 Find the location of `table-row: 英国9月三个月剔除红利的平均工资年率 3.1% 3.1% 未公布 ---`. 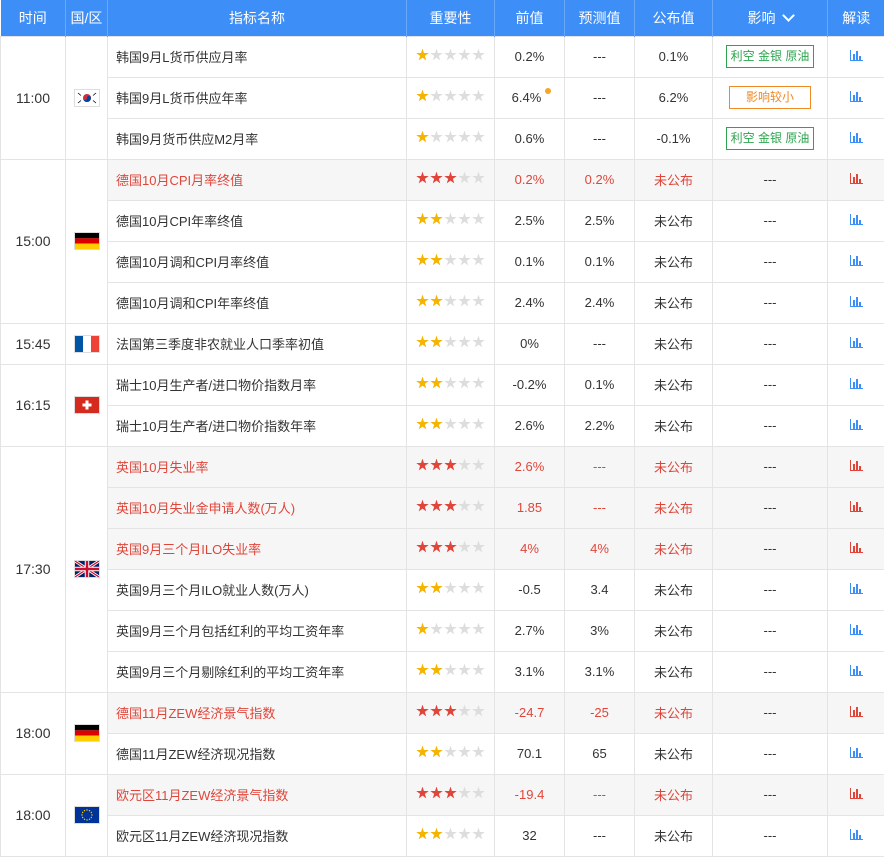

table-row: 英国9月三个月剔除红利的平均工资年率 3.1% 3.1% 未公布 --- is located at coordinates (442, 671).